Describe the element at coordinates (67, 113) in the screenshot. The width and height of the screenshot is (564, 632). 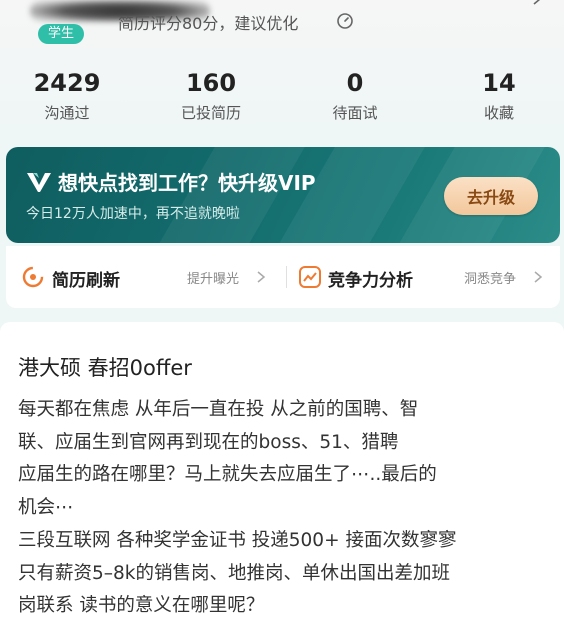
I see `stat-label: 沟通过` at that location.